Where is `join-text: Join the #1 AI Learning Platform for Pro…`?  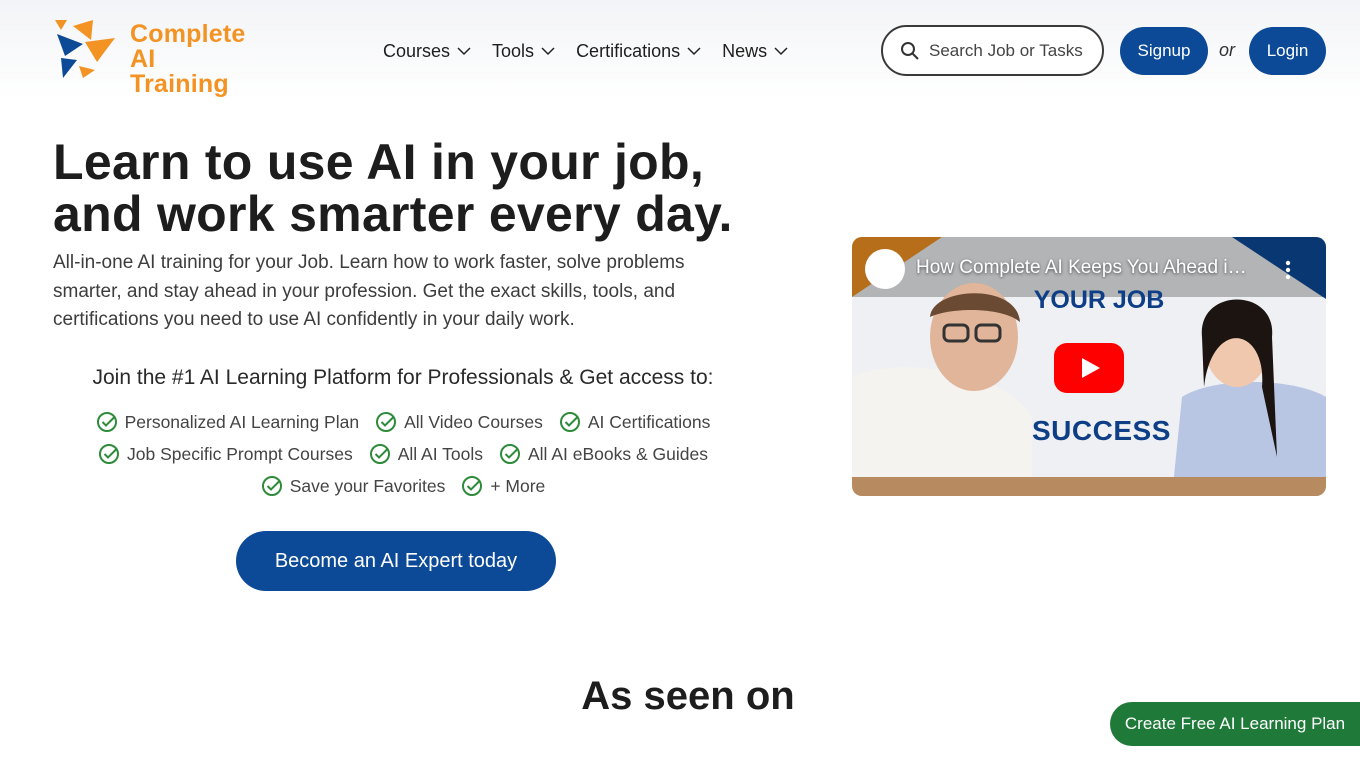
join-text: Join the #1 AI Learning Platform for Pro… is located at coordinates (403, 377).